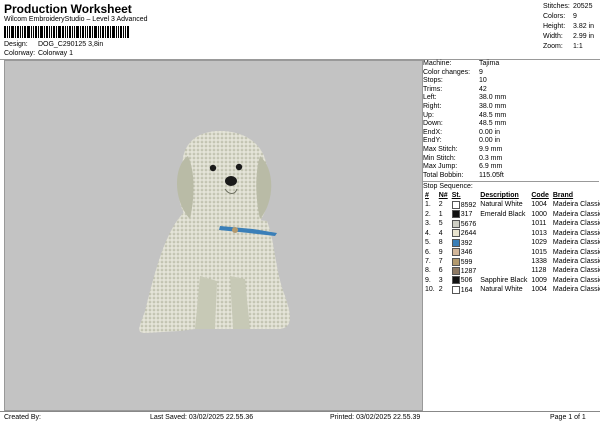 This screenshot has height=425, width=600. What do you see at coordinates (568, 47) in the screenshot?
I see `stat-row: Zoom: 1:1` at bounding box center [568, 47].